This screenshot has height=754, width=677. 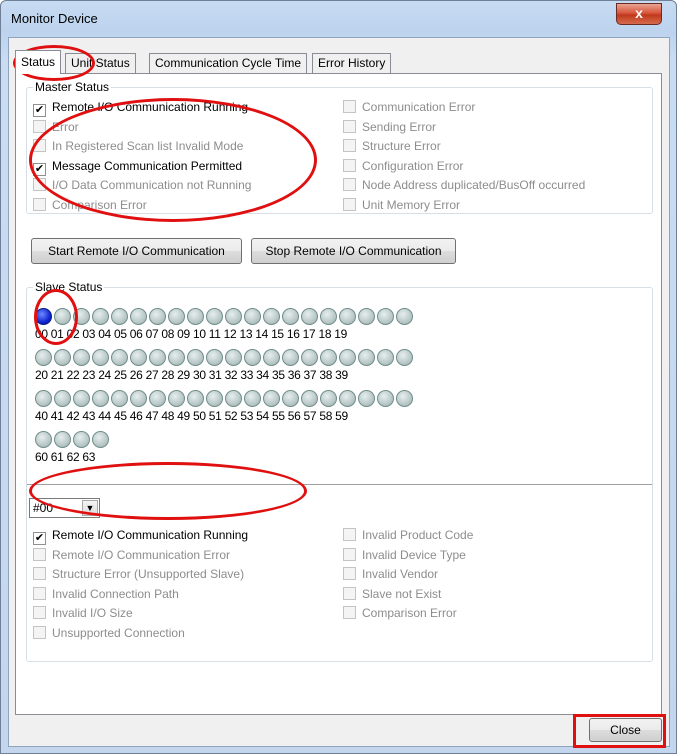 What do you see at coordinates (625, 730) in the screenshot?
I see `close-button: Close` at bounding box center [625, 730].